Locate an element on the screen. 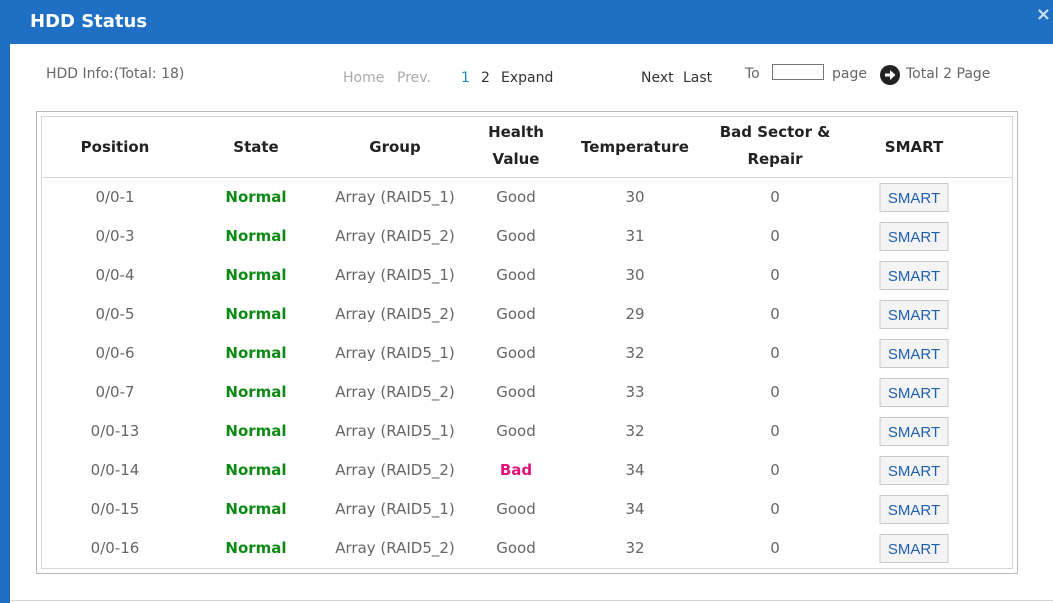 The height and width of the screenshot is (603, 1053). col-header-bad-sector-line2: Repair is located at coordinates (775, 159).